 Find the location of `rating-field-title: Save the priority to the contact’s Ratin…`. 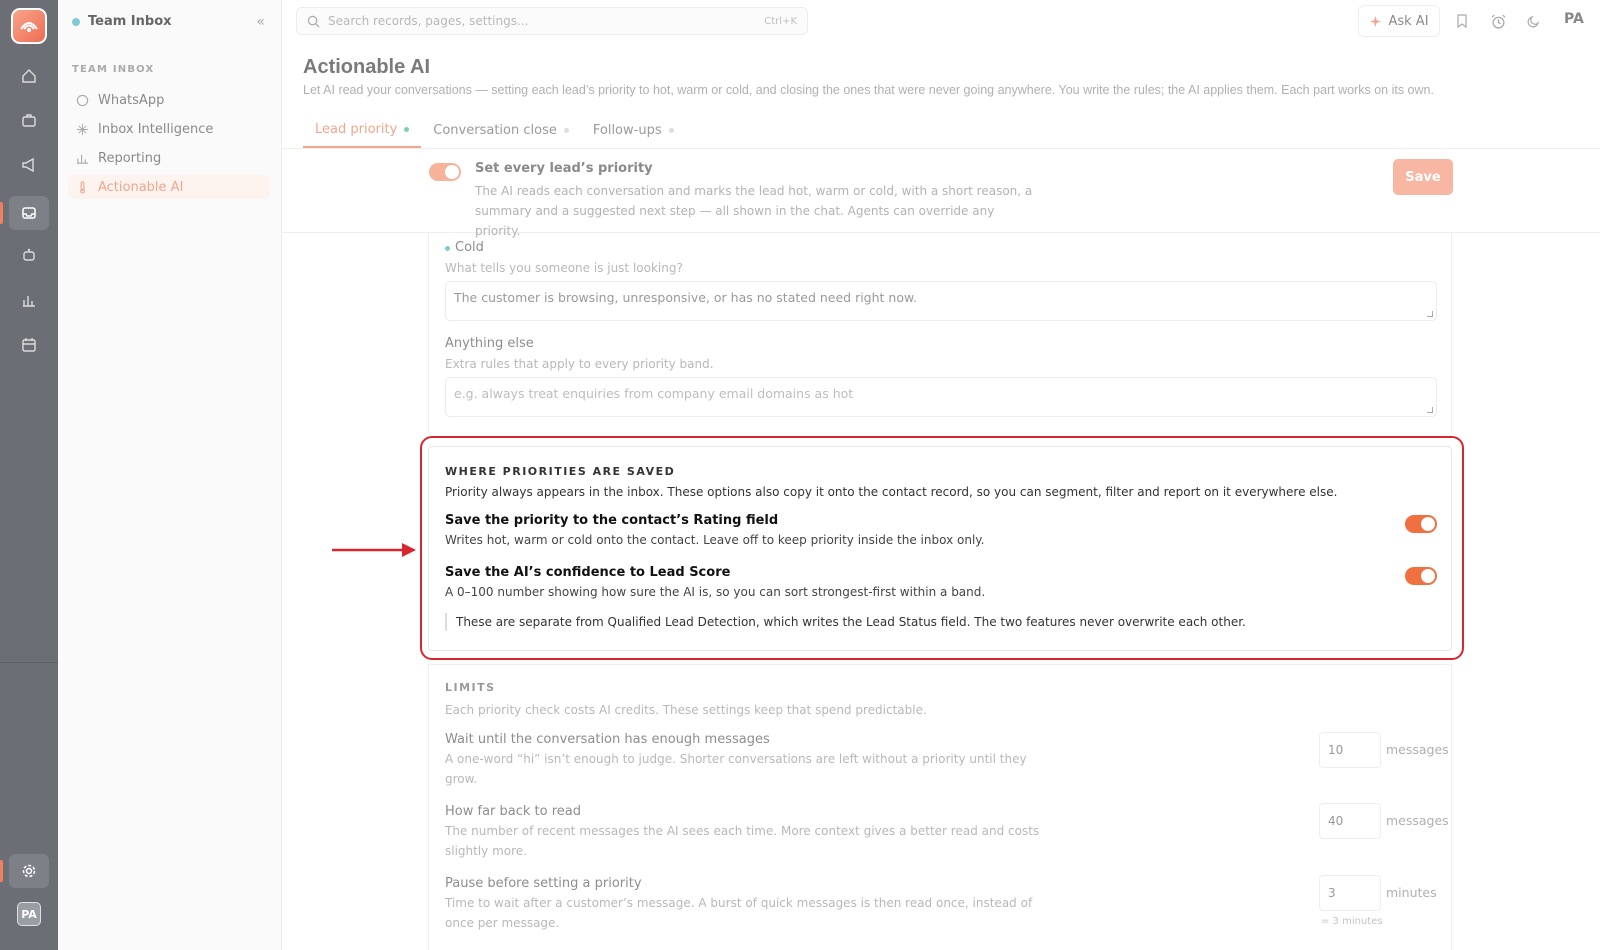

rating-field-title: Save the priority to the contact’s Ratin… is located at coordinates (612, 520).